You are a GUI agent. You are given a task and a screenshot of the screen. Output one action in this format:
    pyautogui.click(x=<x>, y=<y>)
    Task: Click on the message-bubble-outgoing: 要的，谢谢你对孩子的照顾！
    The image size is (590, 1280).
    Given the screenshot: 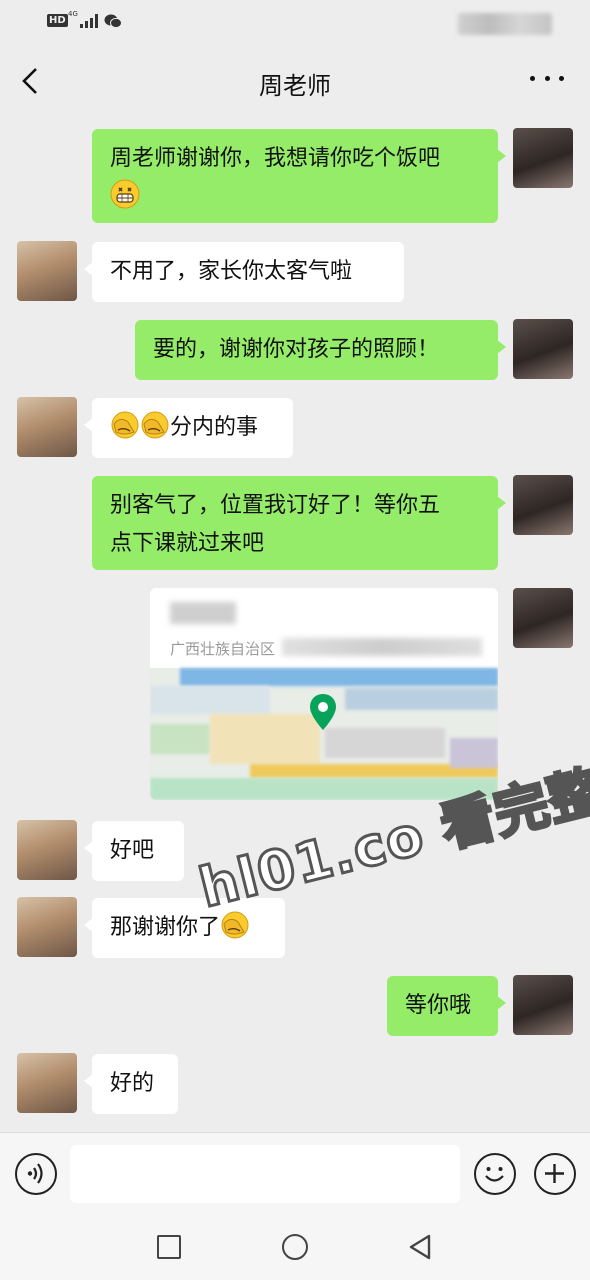 What is the action you would take?
    pyautogui.click(x=320, y=350)
    